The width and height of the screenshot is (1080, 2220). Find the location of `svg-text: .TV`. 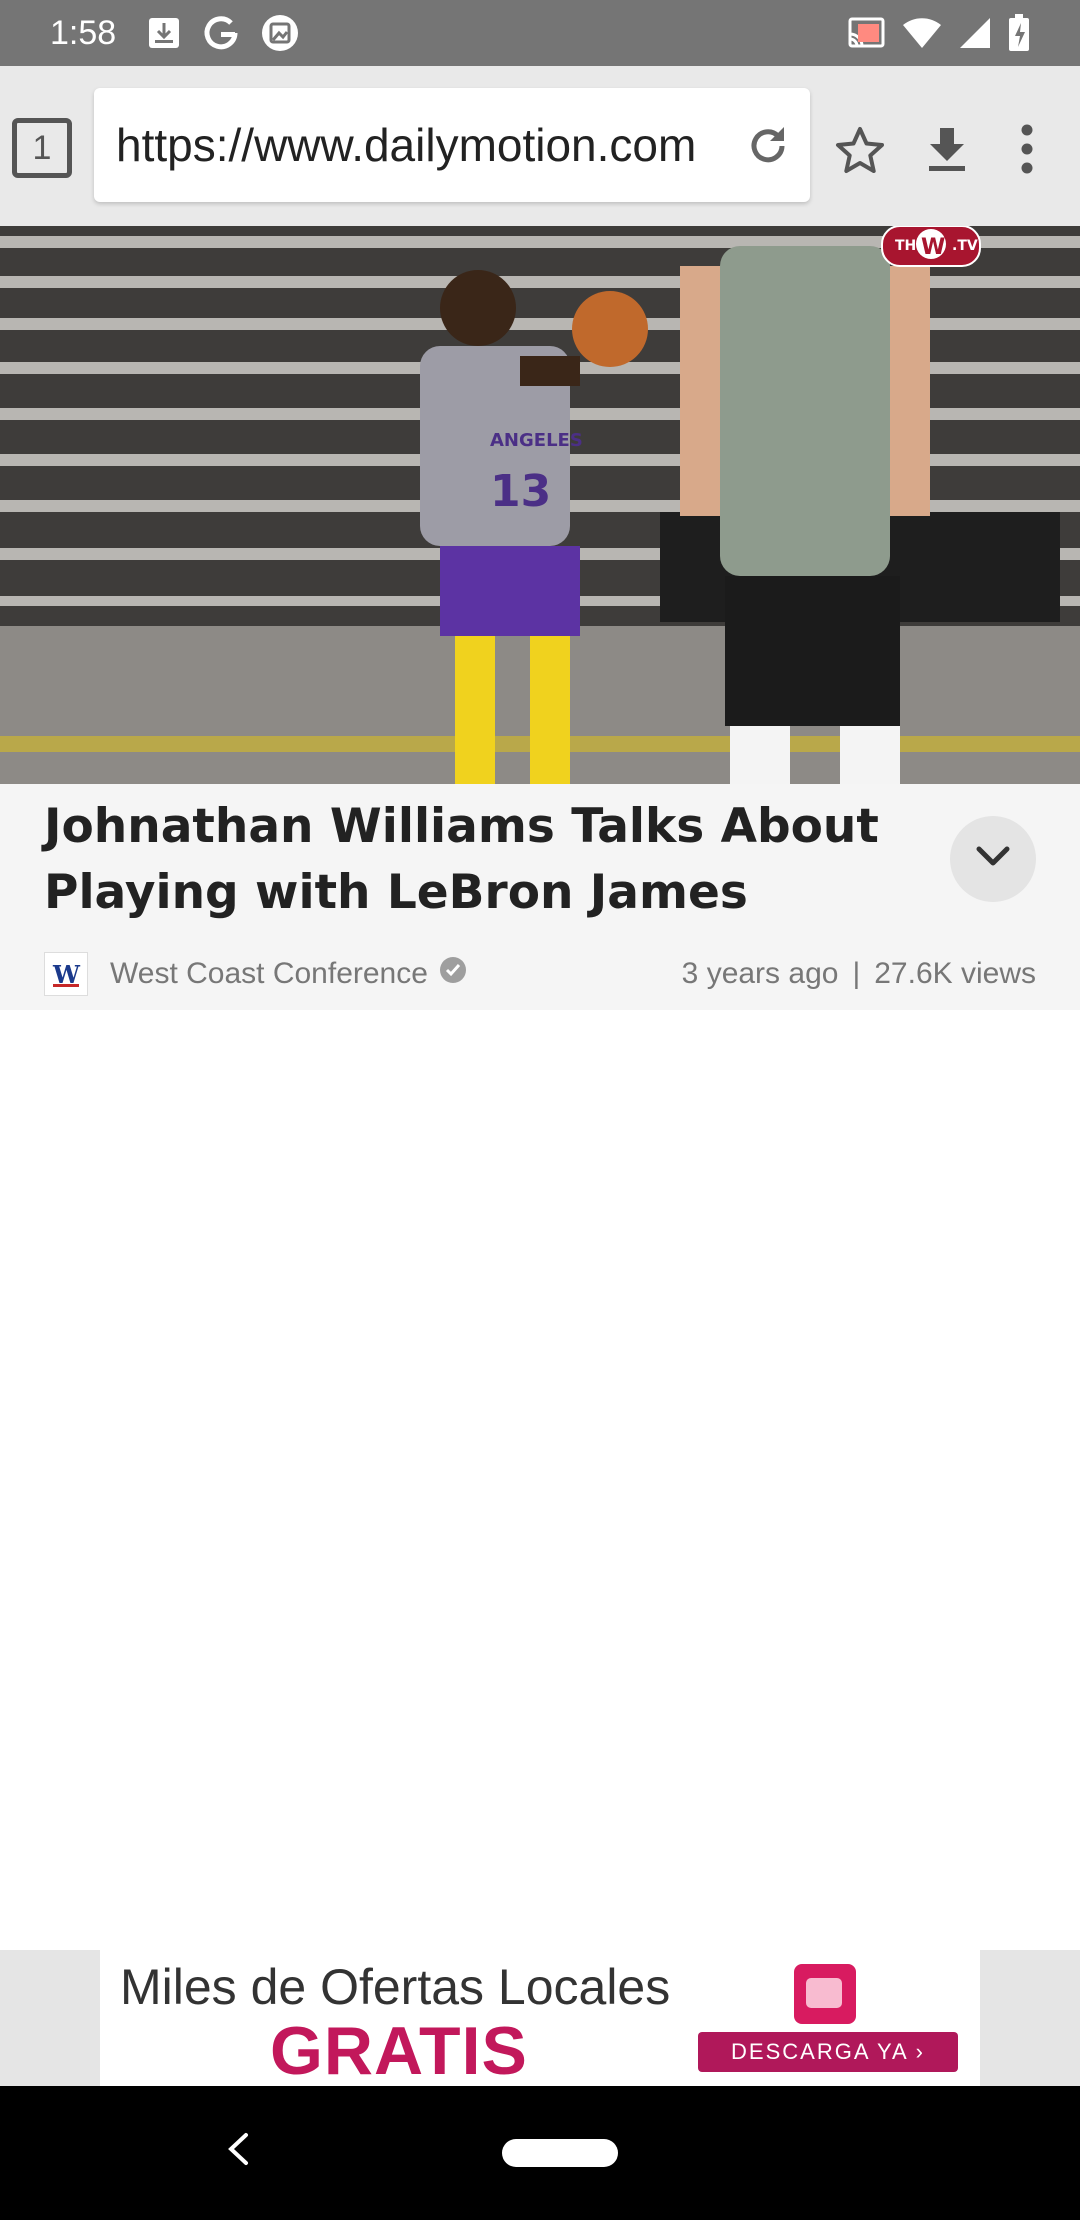

svg-text: .TV is located at coordinates (965, 246).